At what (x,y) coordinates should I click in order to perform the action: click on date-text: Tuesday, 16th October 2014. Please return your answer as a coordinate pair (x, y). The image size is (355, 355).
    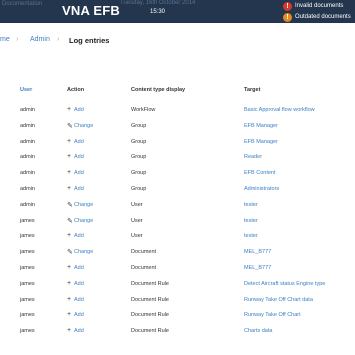
    Looking at the image, I should click on (158, 3).